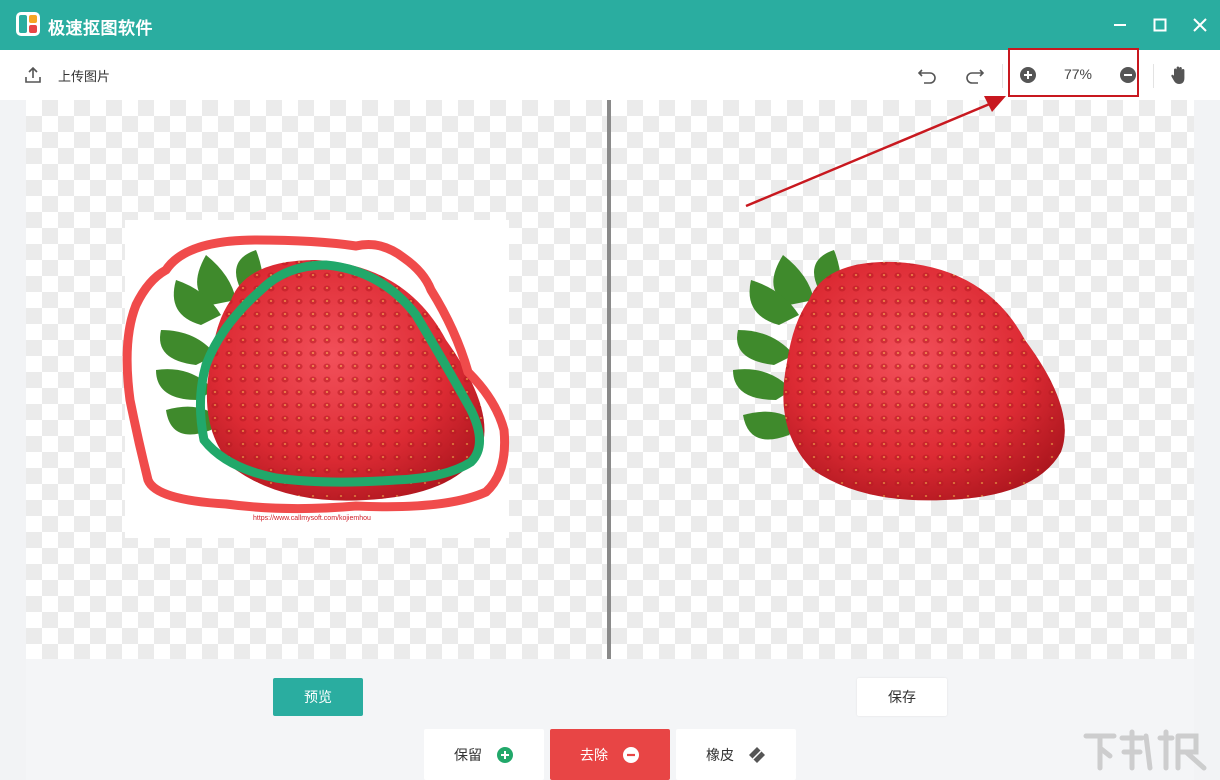  I want to click on undo-icon, so click(926, 76).